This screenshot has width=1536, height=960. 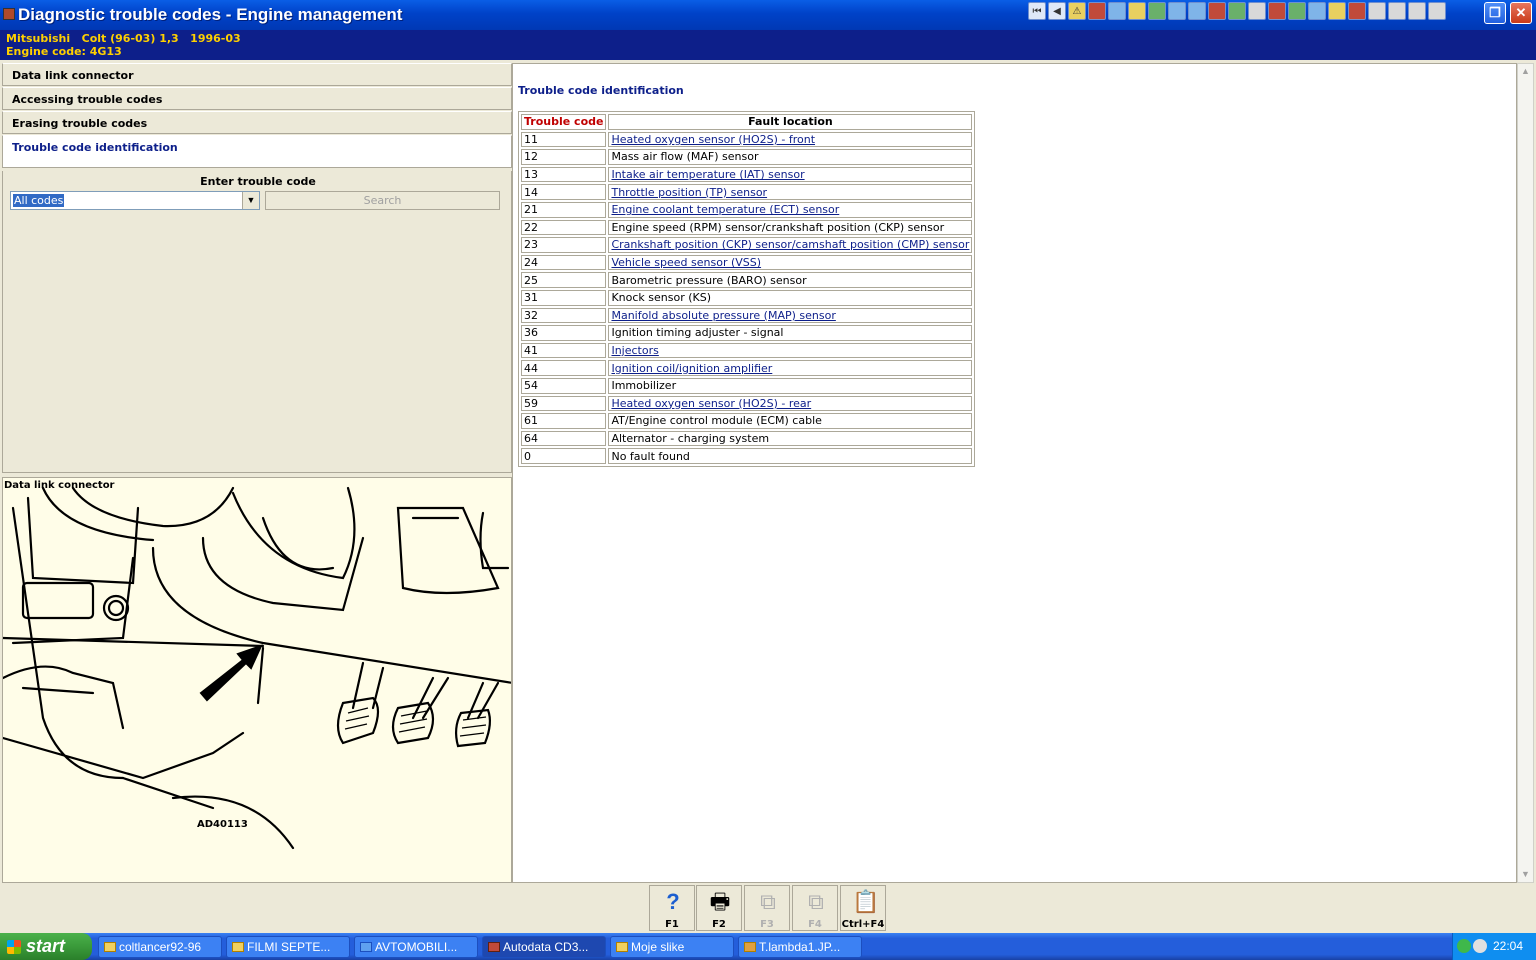 I want to click on list-icon, so click(x=1297, y=11).